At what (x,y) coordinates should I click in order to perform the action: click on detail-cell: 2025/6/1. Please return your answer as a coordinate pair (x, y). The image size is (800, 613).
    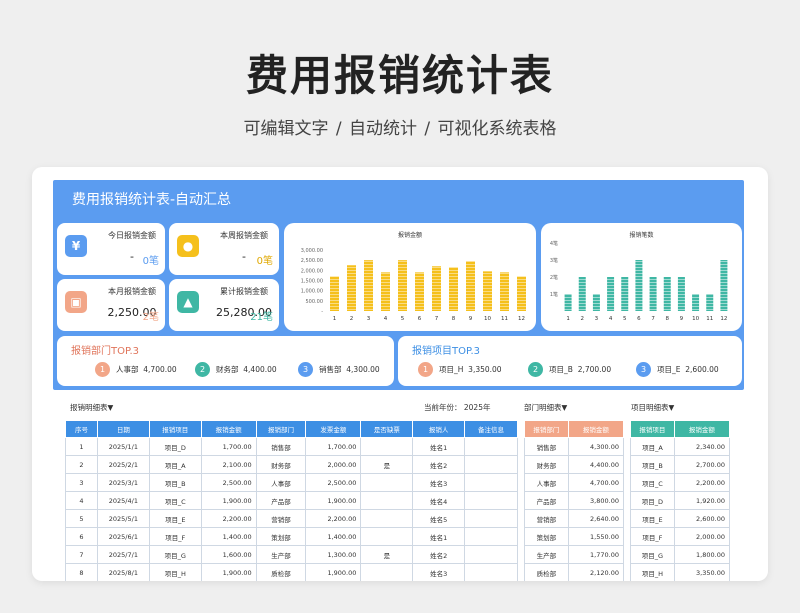
    Looking at the image, I should click on (123, 536).